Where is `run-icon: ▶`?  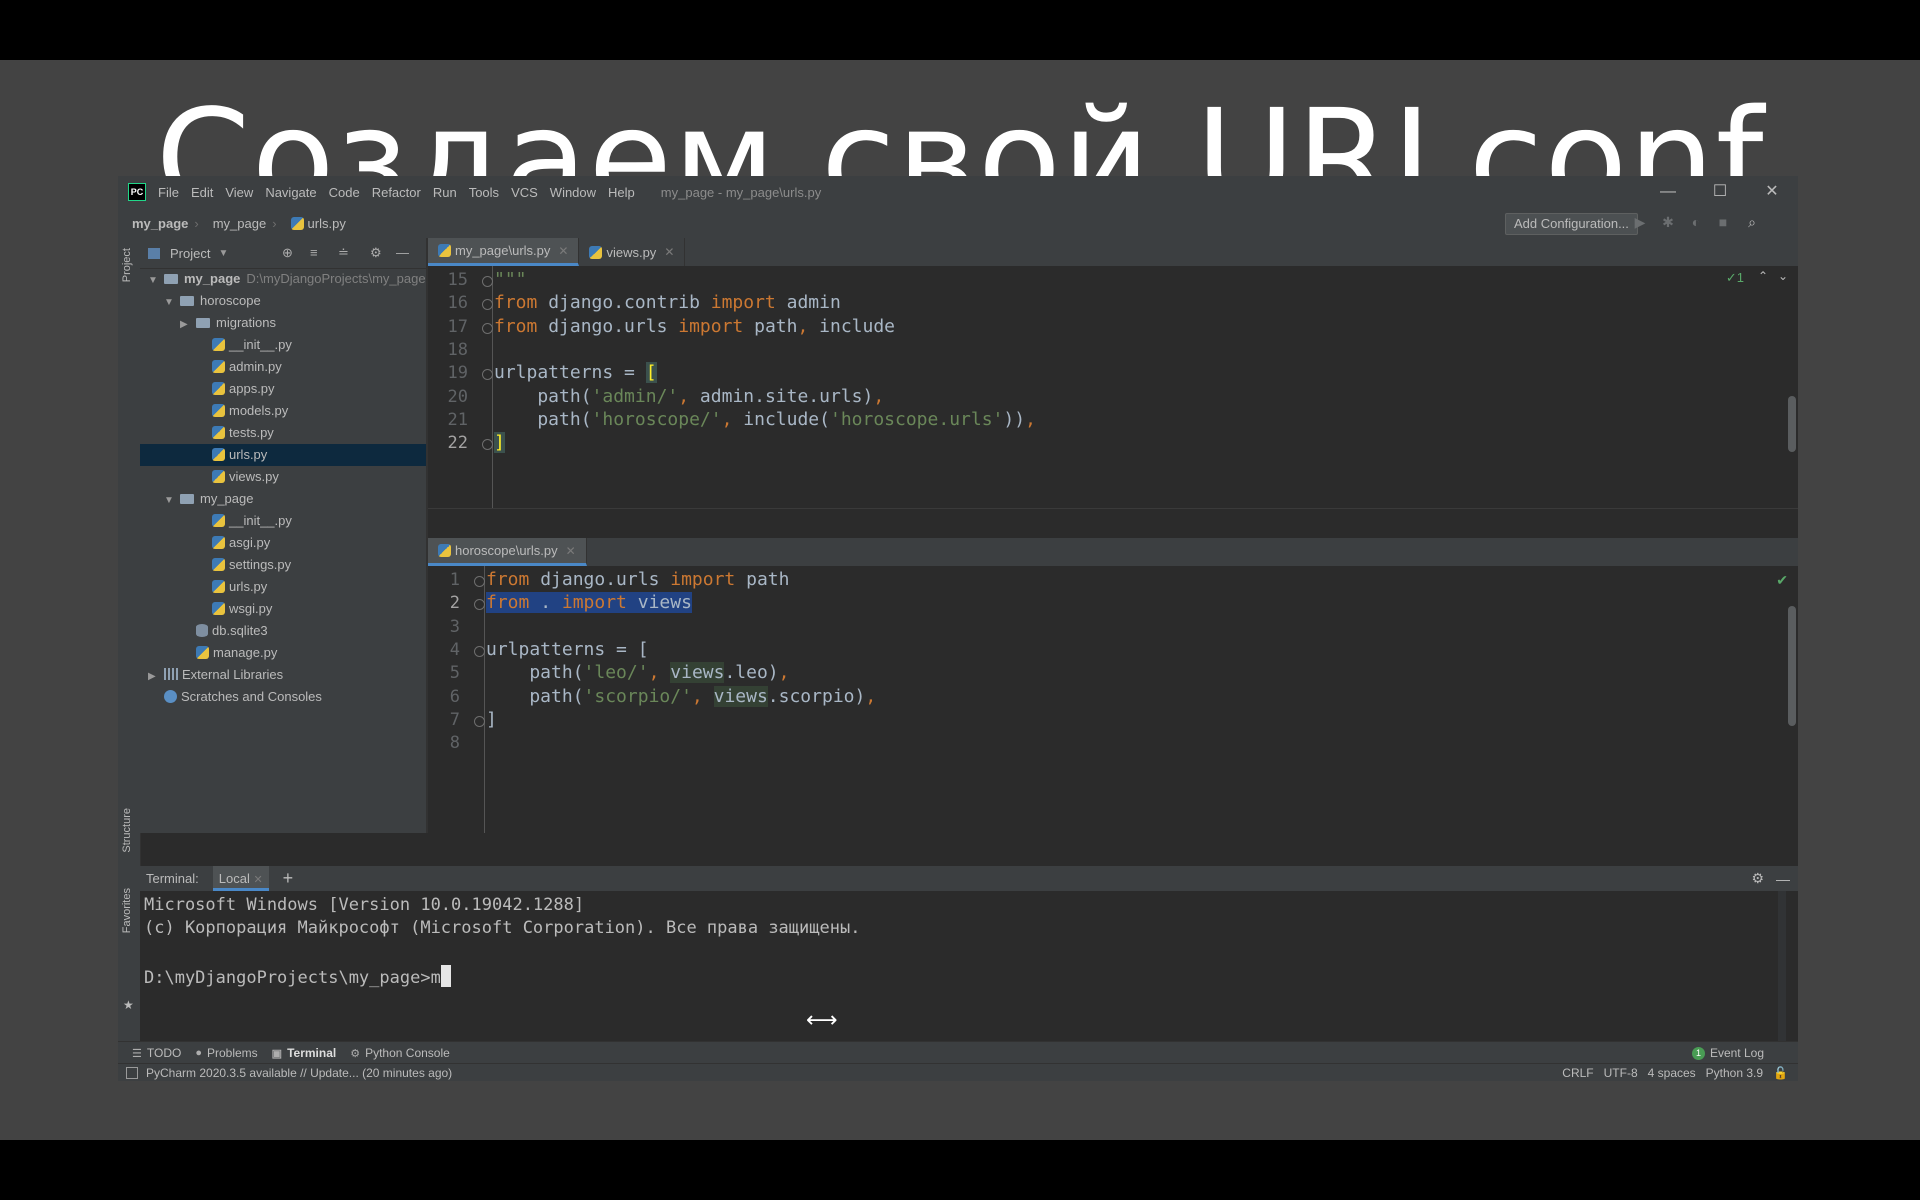
run-icon: ▶ is located at coordinates (1640, 222).